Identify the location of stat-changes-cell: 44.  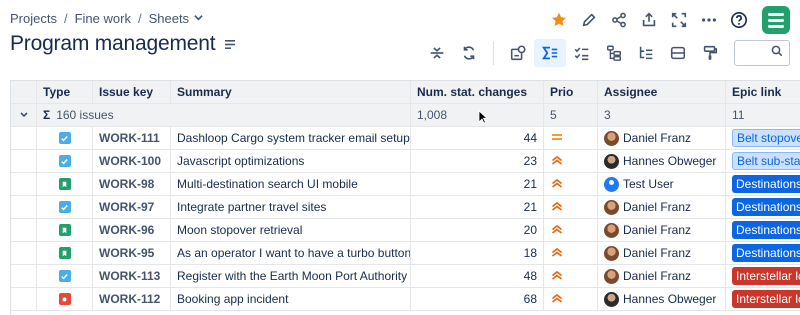
(477, 138).